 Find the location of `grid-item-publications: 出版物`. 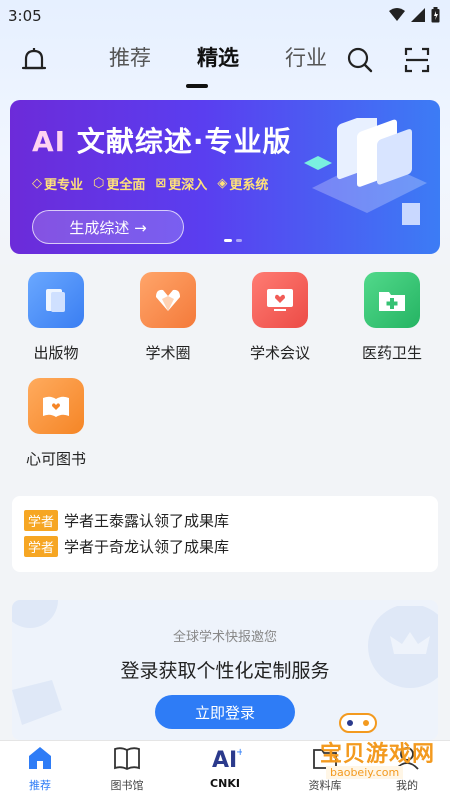

grid-item-publications: 出版物 is located at coordinates (56, 317).